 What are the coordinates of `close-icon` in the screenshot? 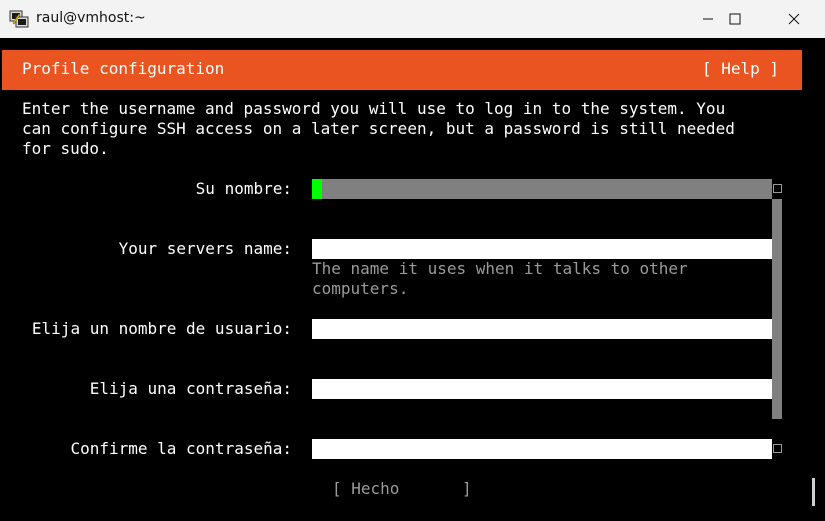 It's located at (794, 19).